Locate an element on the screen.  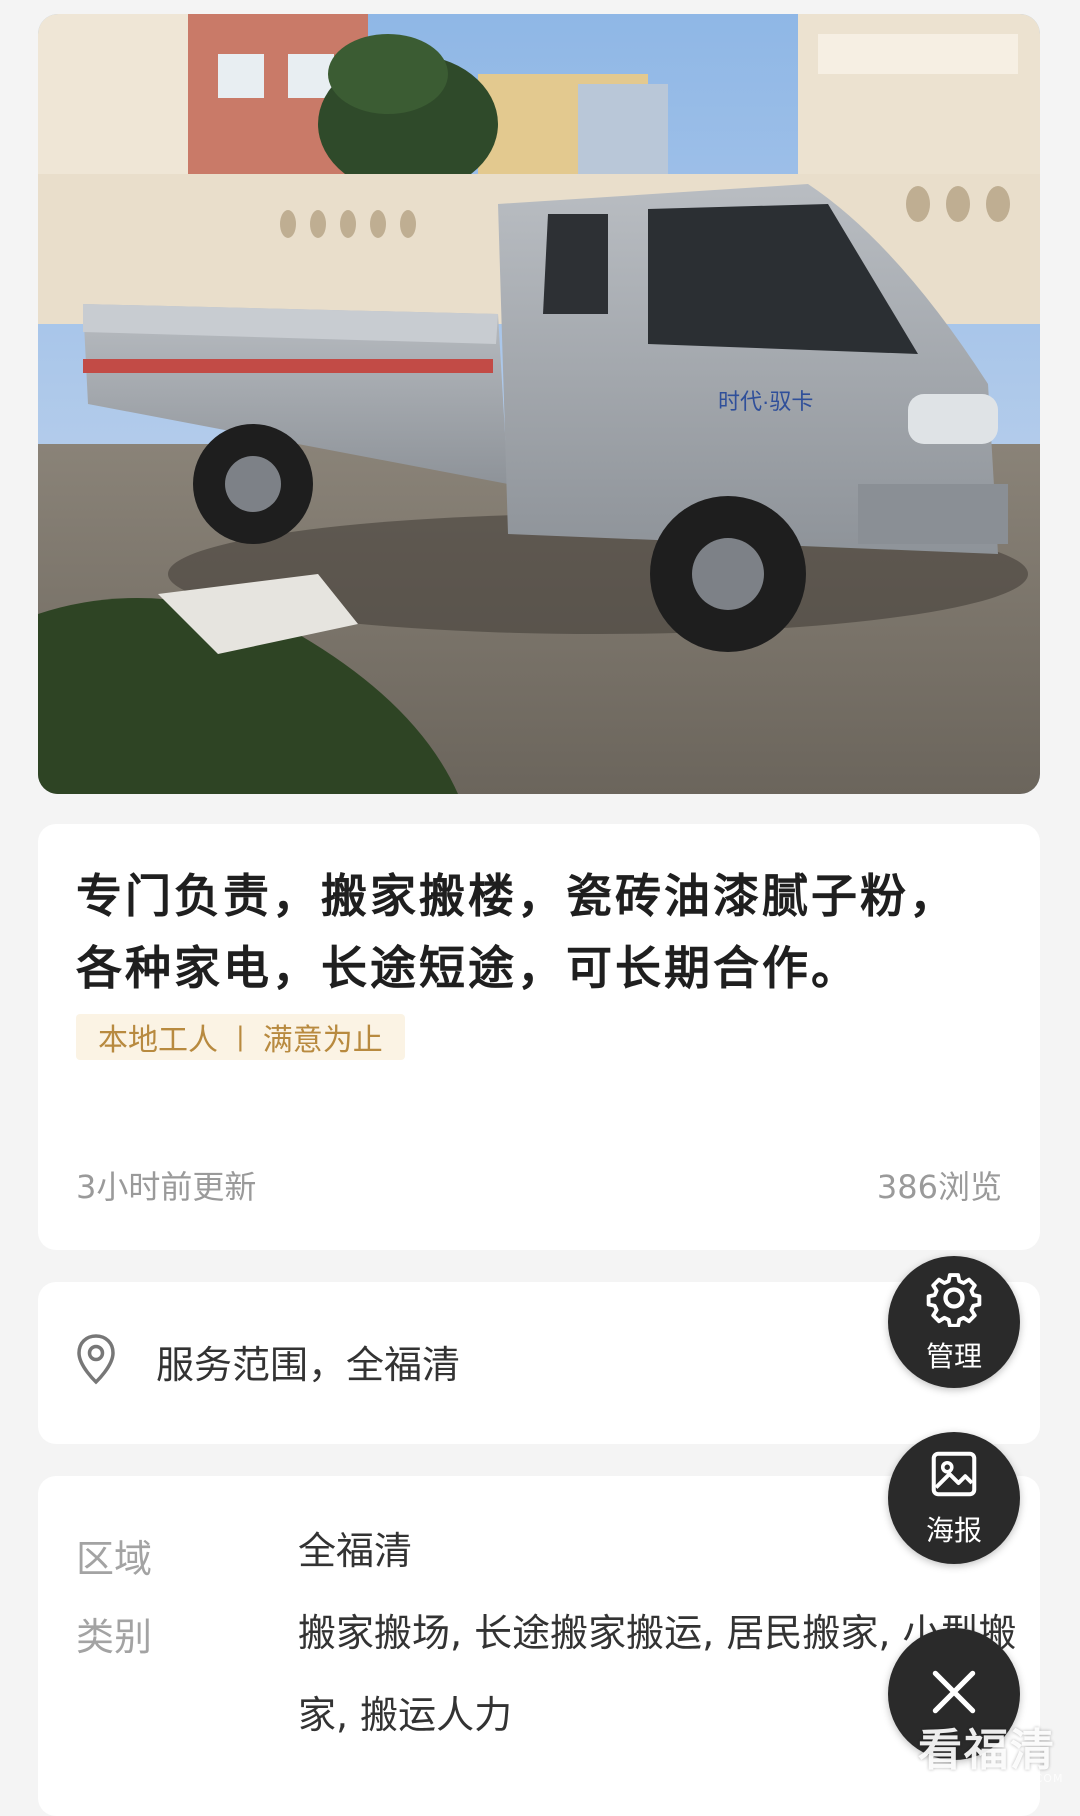
category-label: 类别 is located at coordinates (114, 1637).